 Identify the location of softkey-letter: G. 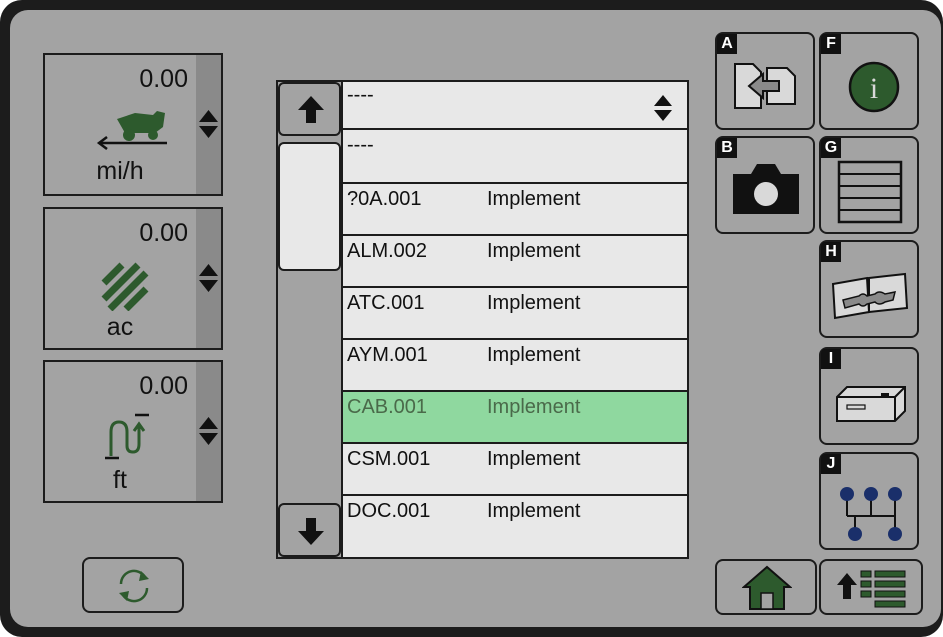
(831, 148).